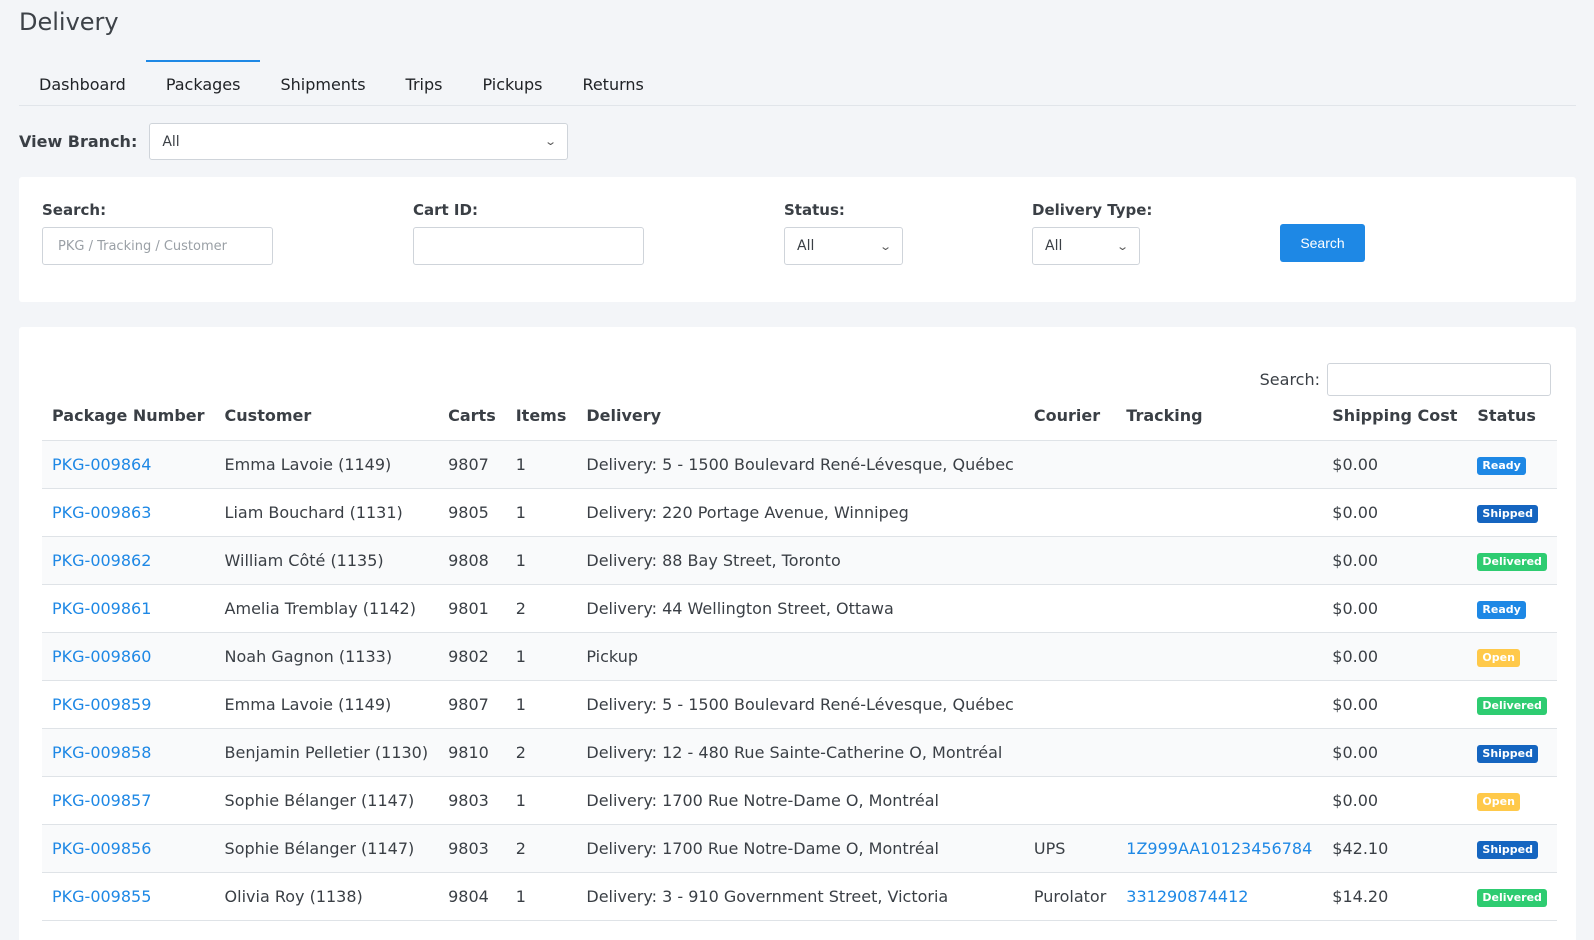  I want to click on package-cell: PKG-009861, so click(128, 608).